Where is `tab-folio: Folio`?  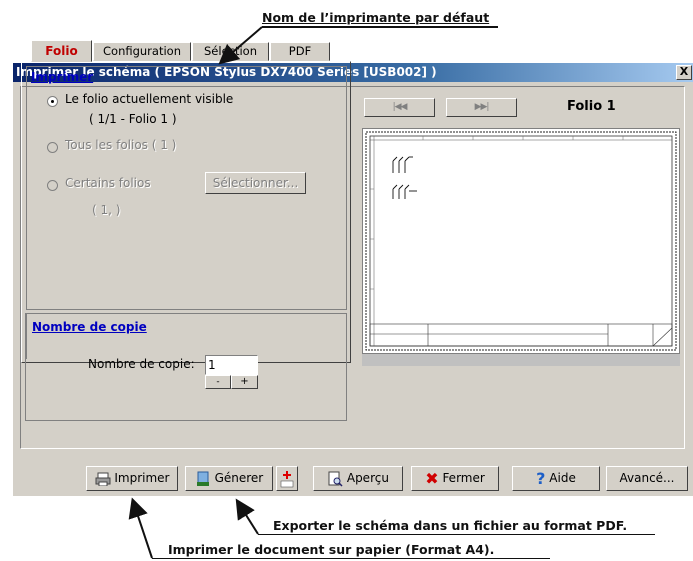
tab-folio: Folio is located at coordinates (61, 51).